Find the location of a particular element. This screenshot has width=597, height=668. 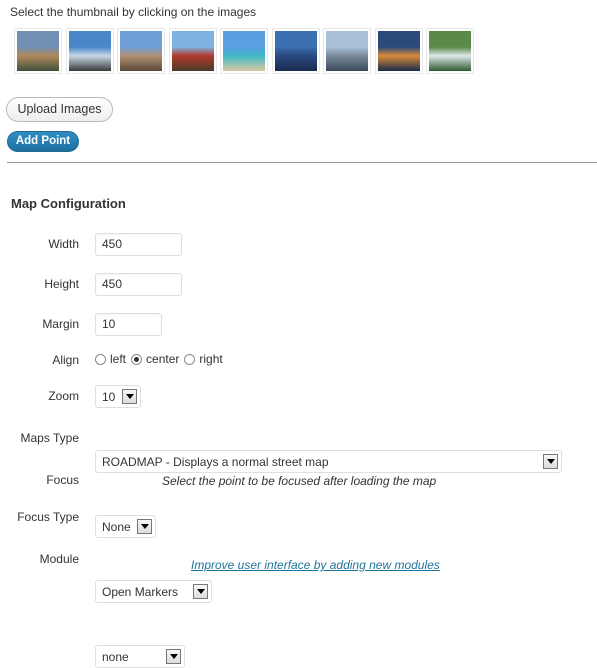

height-input: 450 is located at coordinates (138, 284).